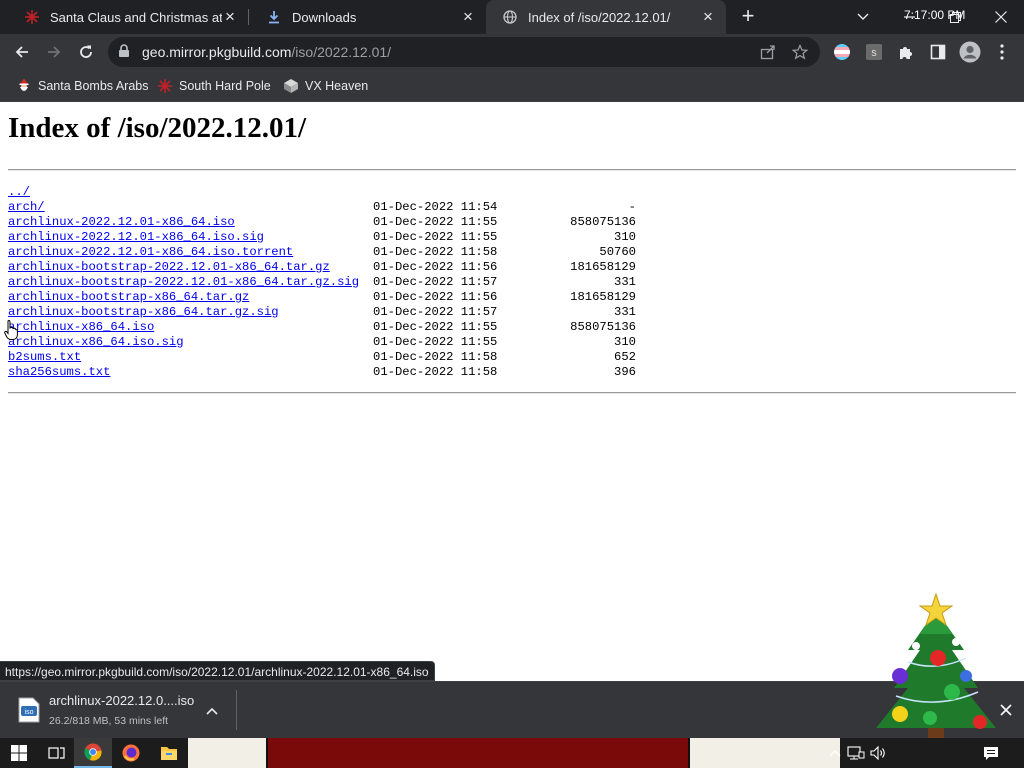 This screenshot has width=1024, height=768. What do you see at coordinates (625, 282) in the screenshot?
I see `file-size: 331` at bounding box center [625, 282].